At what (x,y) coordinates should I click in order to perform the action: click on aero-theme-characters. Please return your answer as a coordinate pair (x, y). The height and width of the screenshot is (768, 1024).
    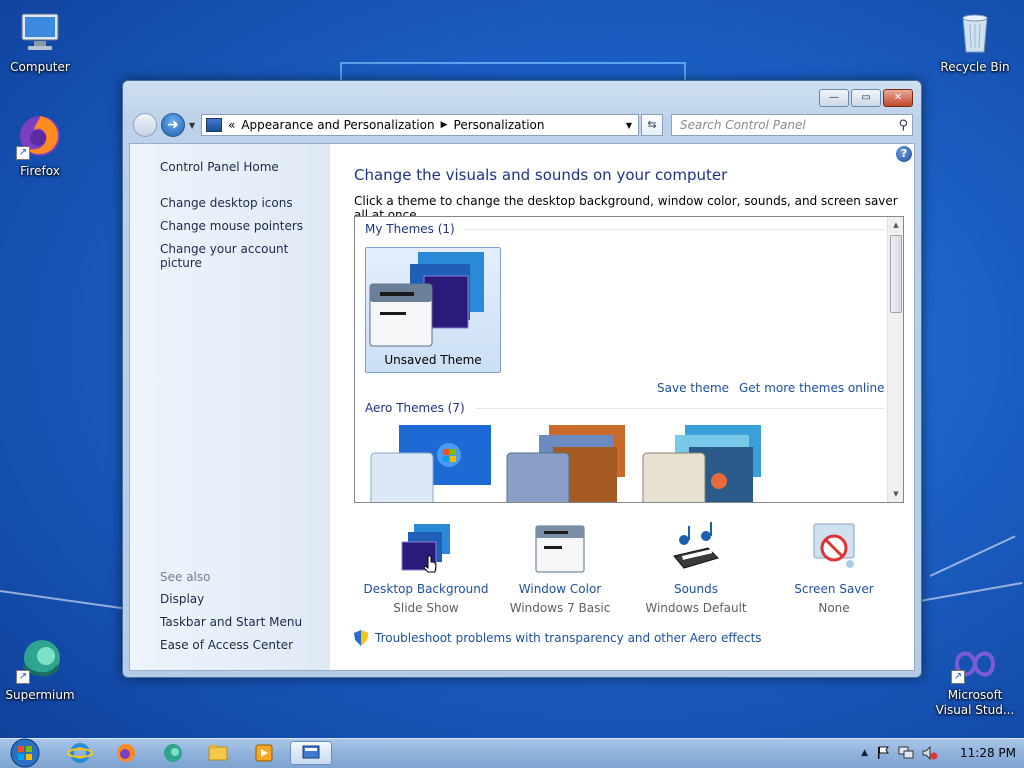
    Looking at the image, I should click on (706, 463).